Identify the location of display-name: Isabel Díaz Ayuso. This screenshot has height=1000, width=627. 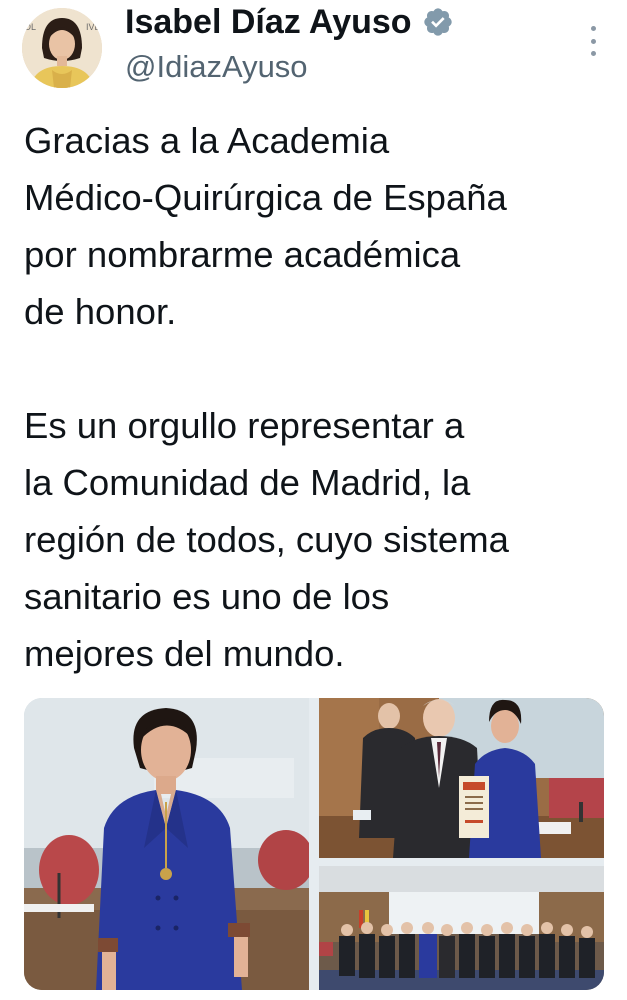
(289, 22).